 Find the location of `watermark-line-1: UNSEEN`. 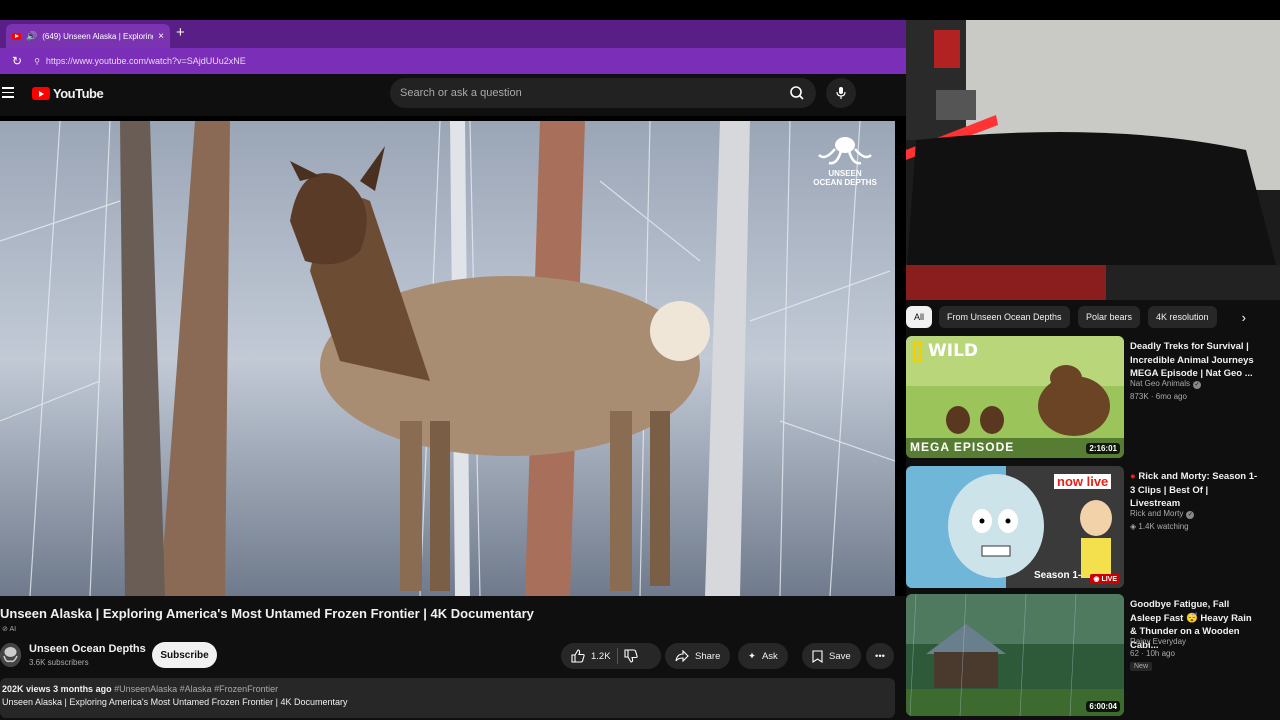

watermark-line-1: UNSEEN is located at coordinates (845, 173).